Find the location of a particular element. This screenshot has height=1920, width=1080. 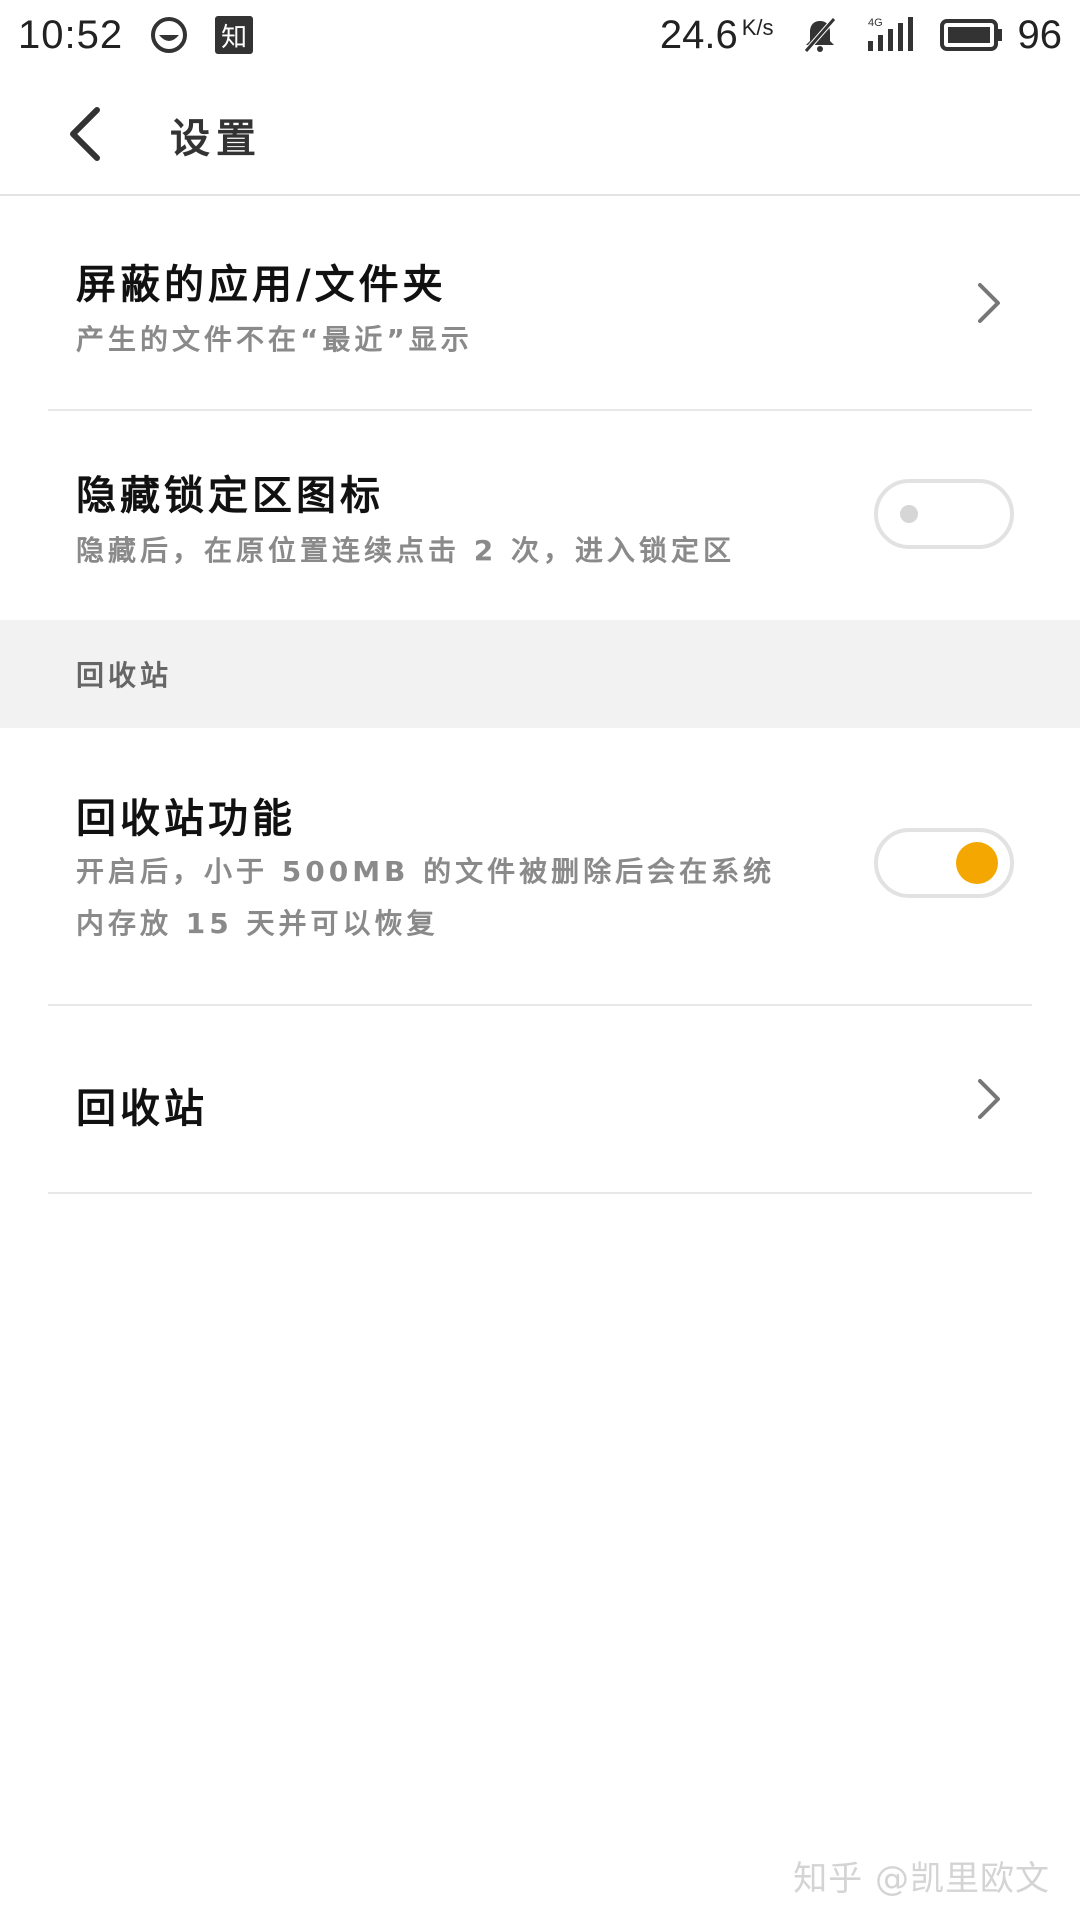

face-icon is located at coordinates (169, 35).